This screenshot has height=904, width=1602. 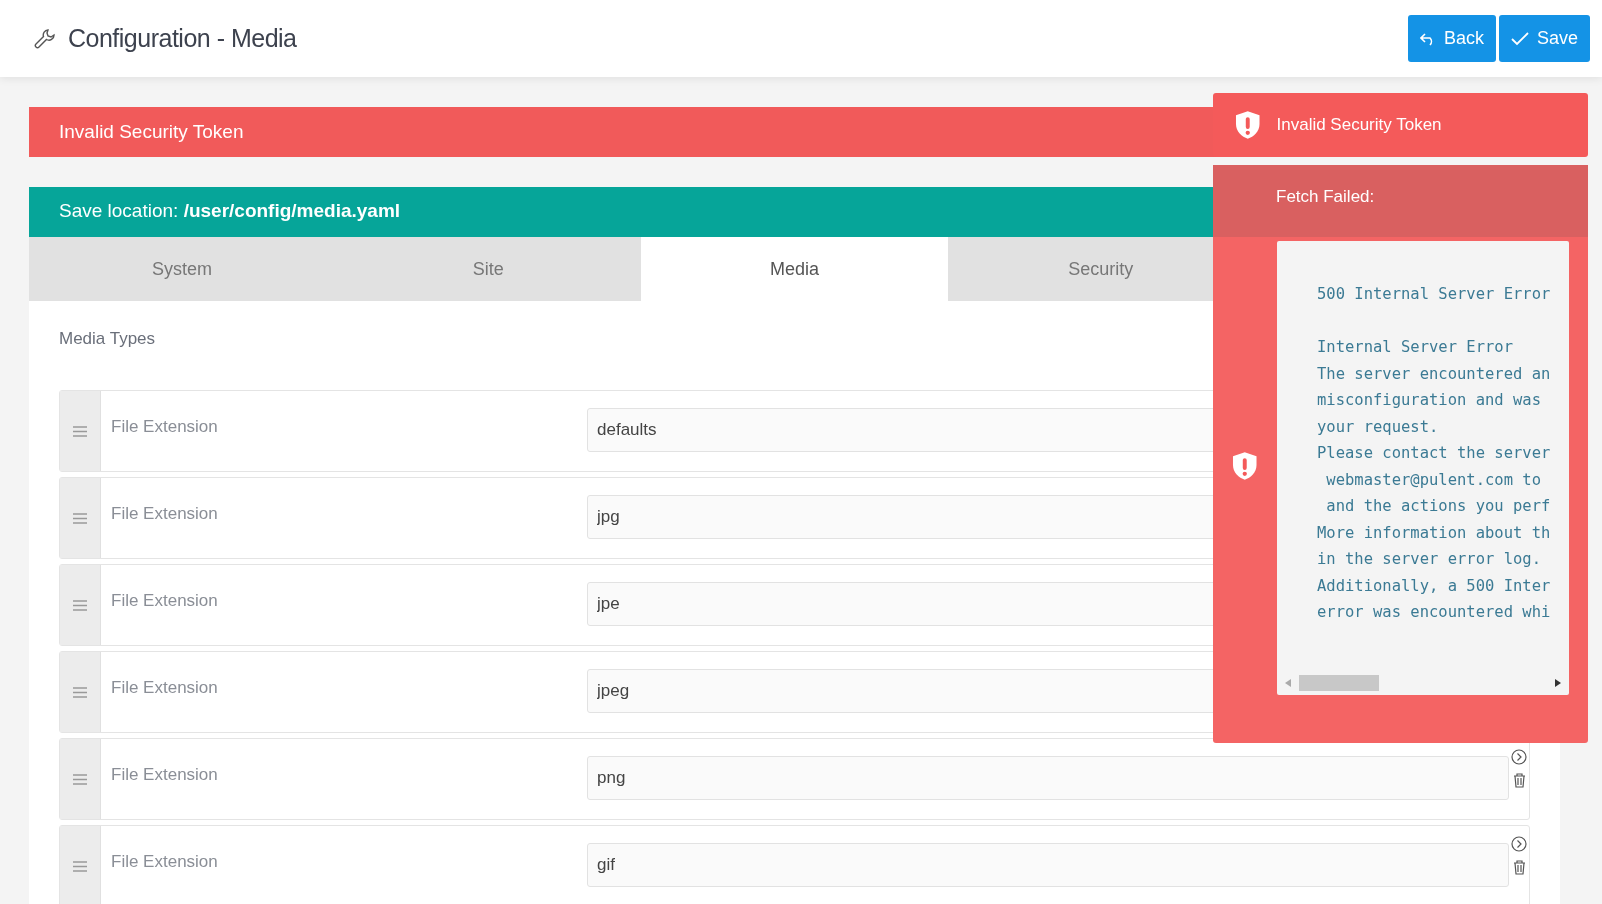 What do you see at coordinates (1326, 197) in the screenshot?
I see `toast-title: Fetch Failed:` at bounding box center [1326, 197].